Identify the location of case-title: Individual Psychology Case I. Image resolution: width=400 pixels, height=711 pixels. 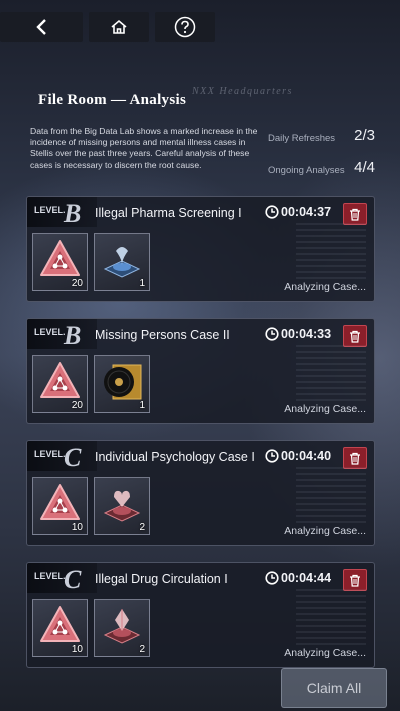
(175, 457).